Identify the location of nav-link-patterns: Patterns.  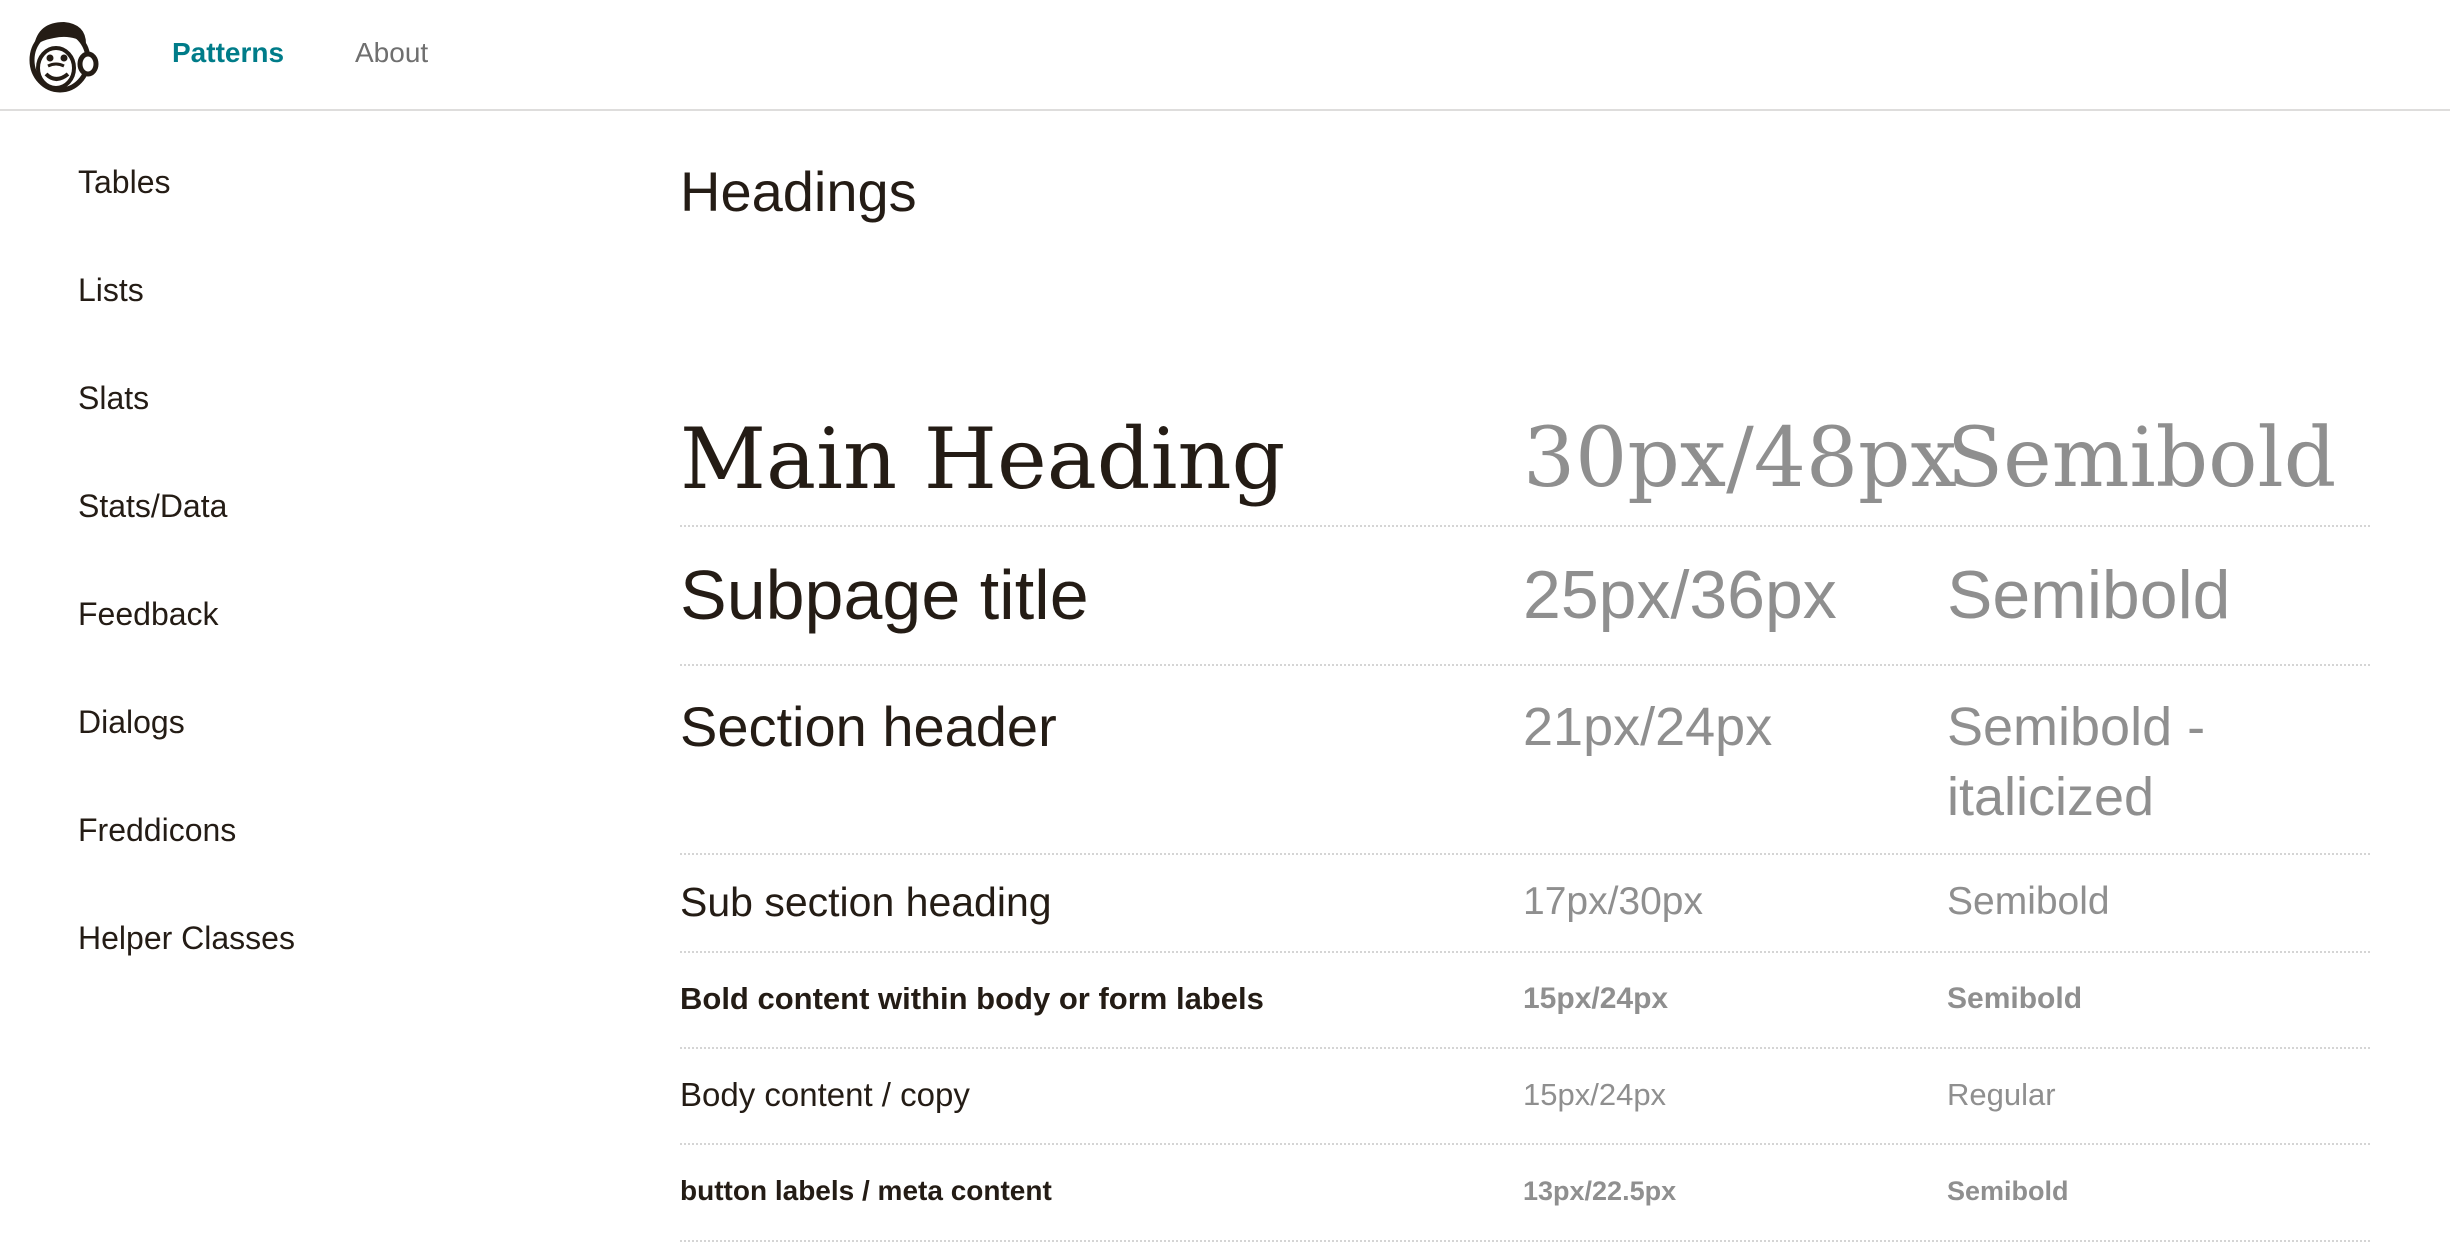
(228, 53).